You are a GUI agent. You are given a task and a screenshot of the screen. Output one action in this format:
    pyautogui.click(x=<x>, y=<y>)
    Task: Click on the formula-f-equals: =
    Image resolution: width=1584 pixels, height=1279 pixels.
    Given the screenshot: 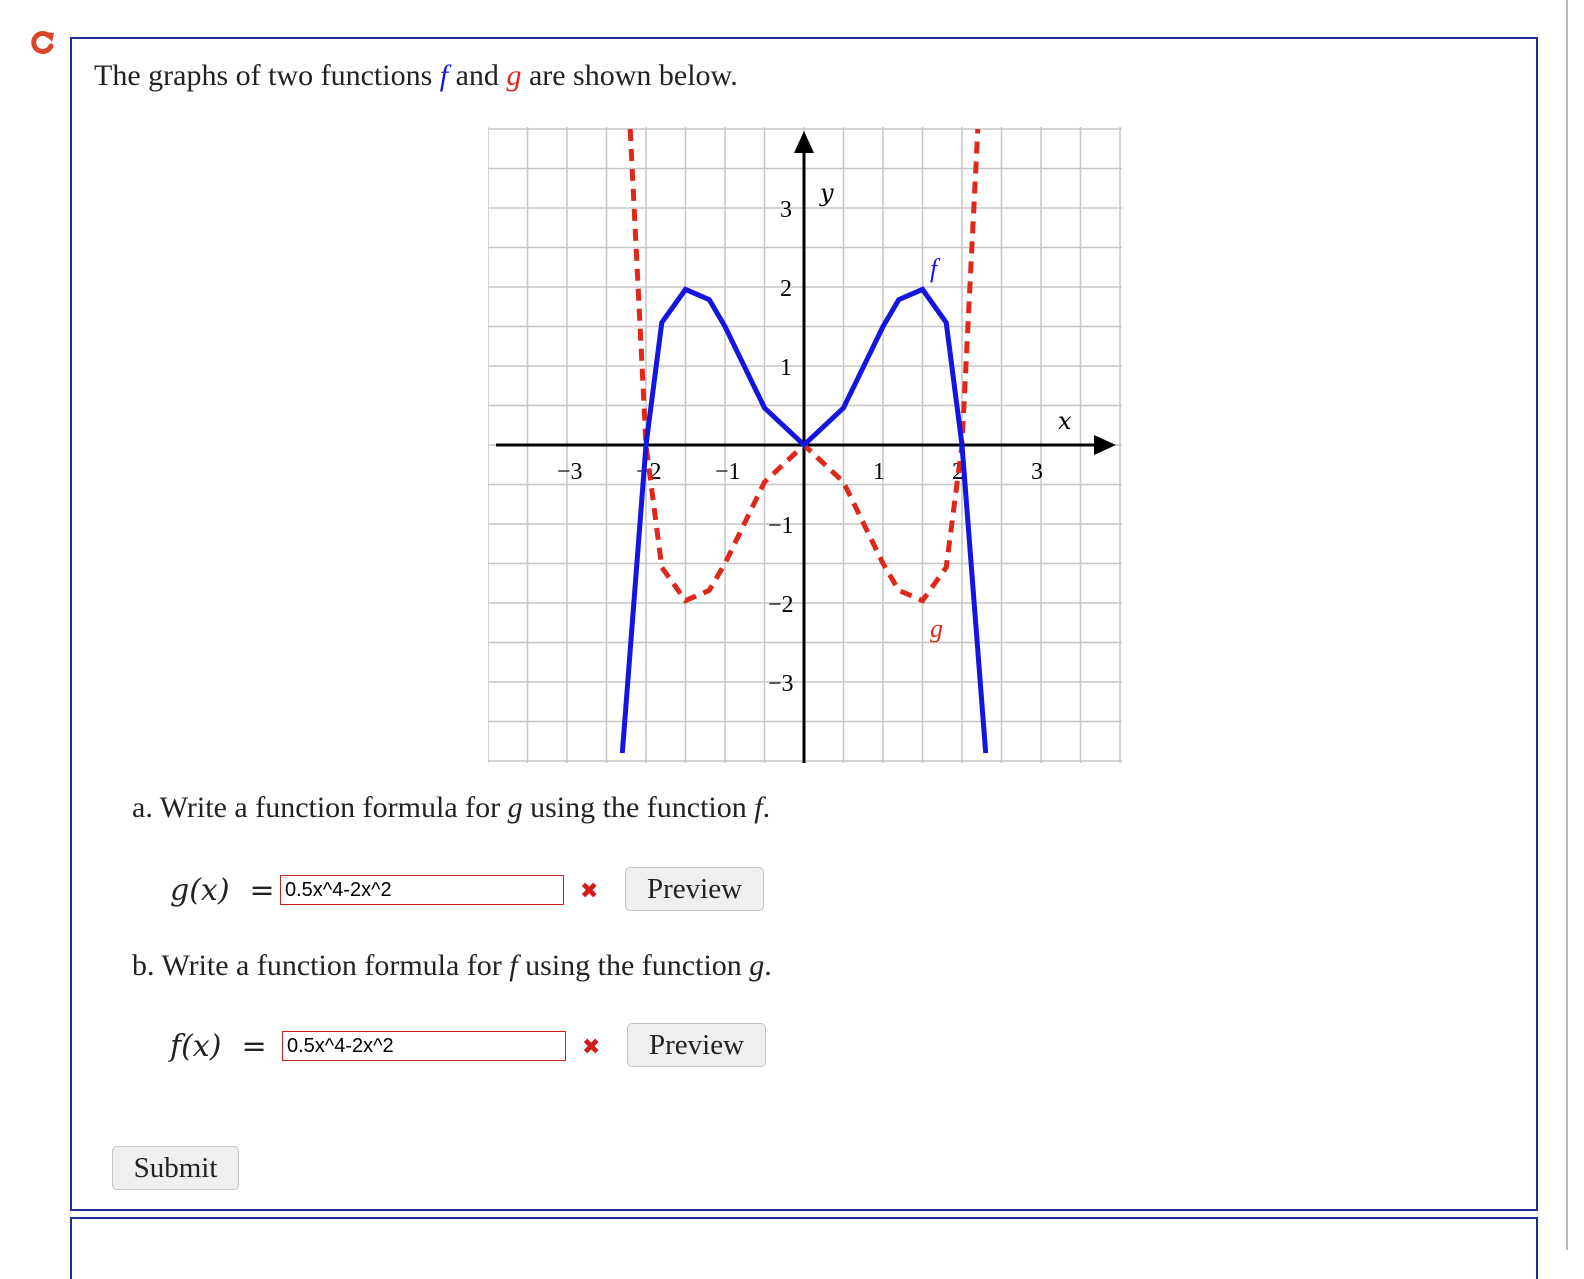 What is the action you would take?
    pyautogui.click(x=254, y=1046)
    